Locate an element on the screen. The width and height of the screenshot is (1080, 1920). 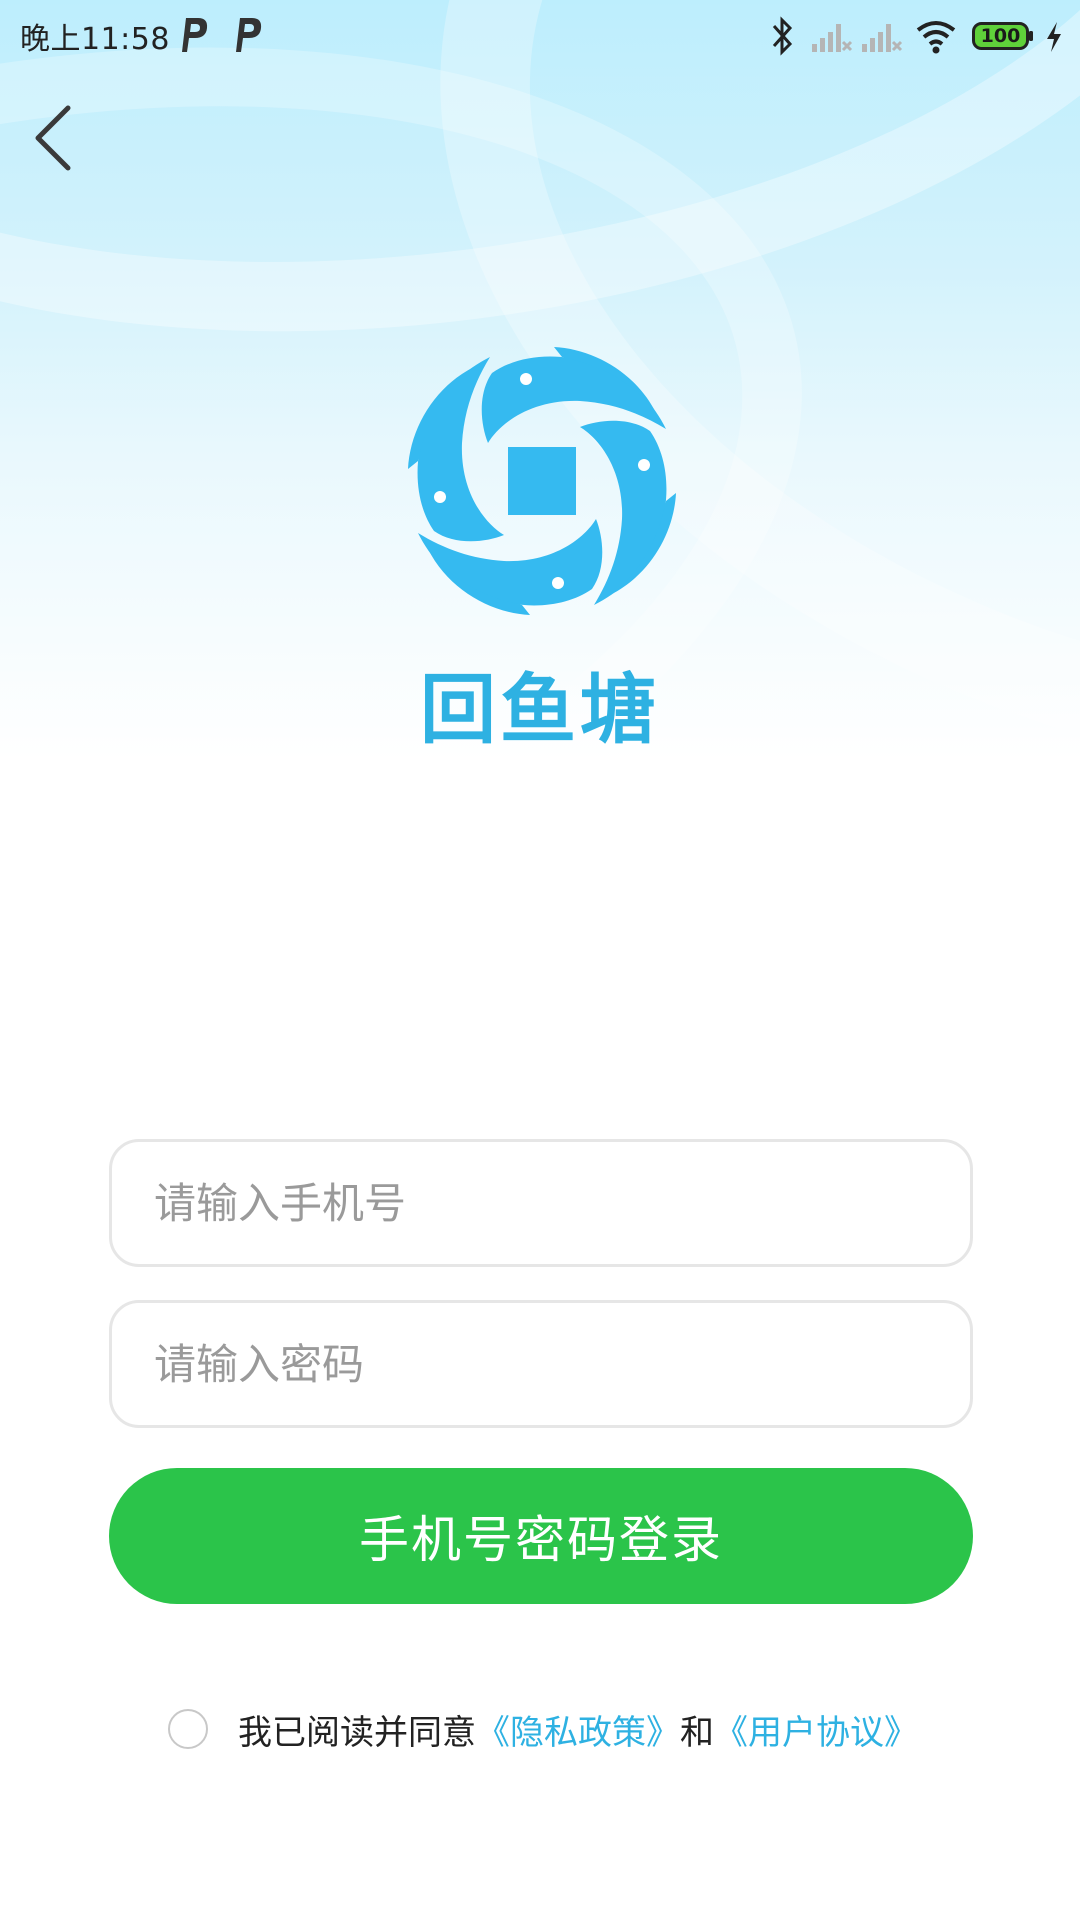
back-button is located at coordinates (58, 138).